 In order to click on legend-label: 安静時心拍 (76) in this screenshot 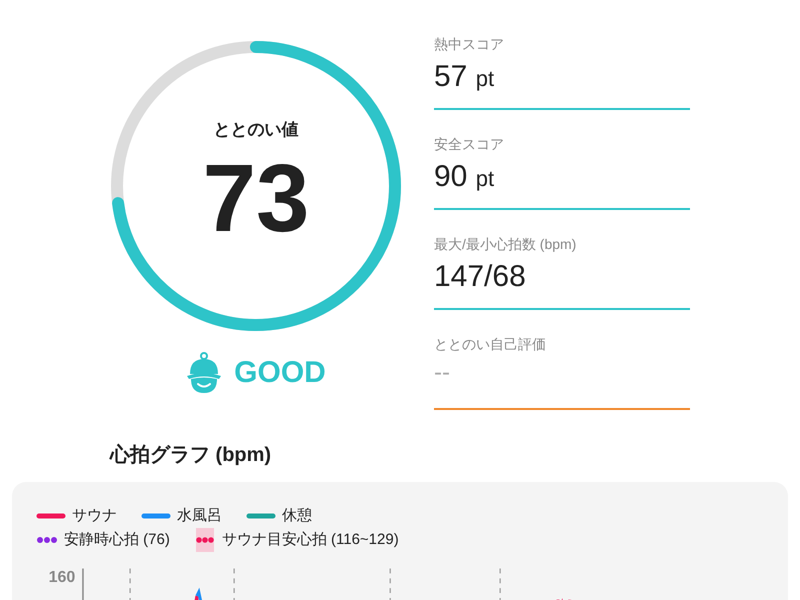, I will do `click(117, 540)`.